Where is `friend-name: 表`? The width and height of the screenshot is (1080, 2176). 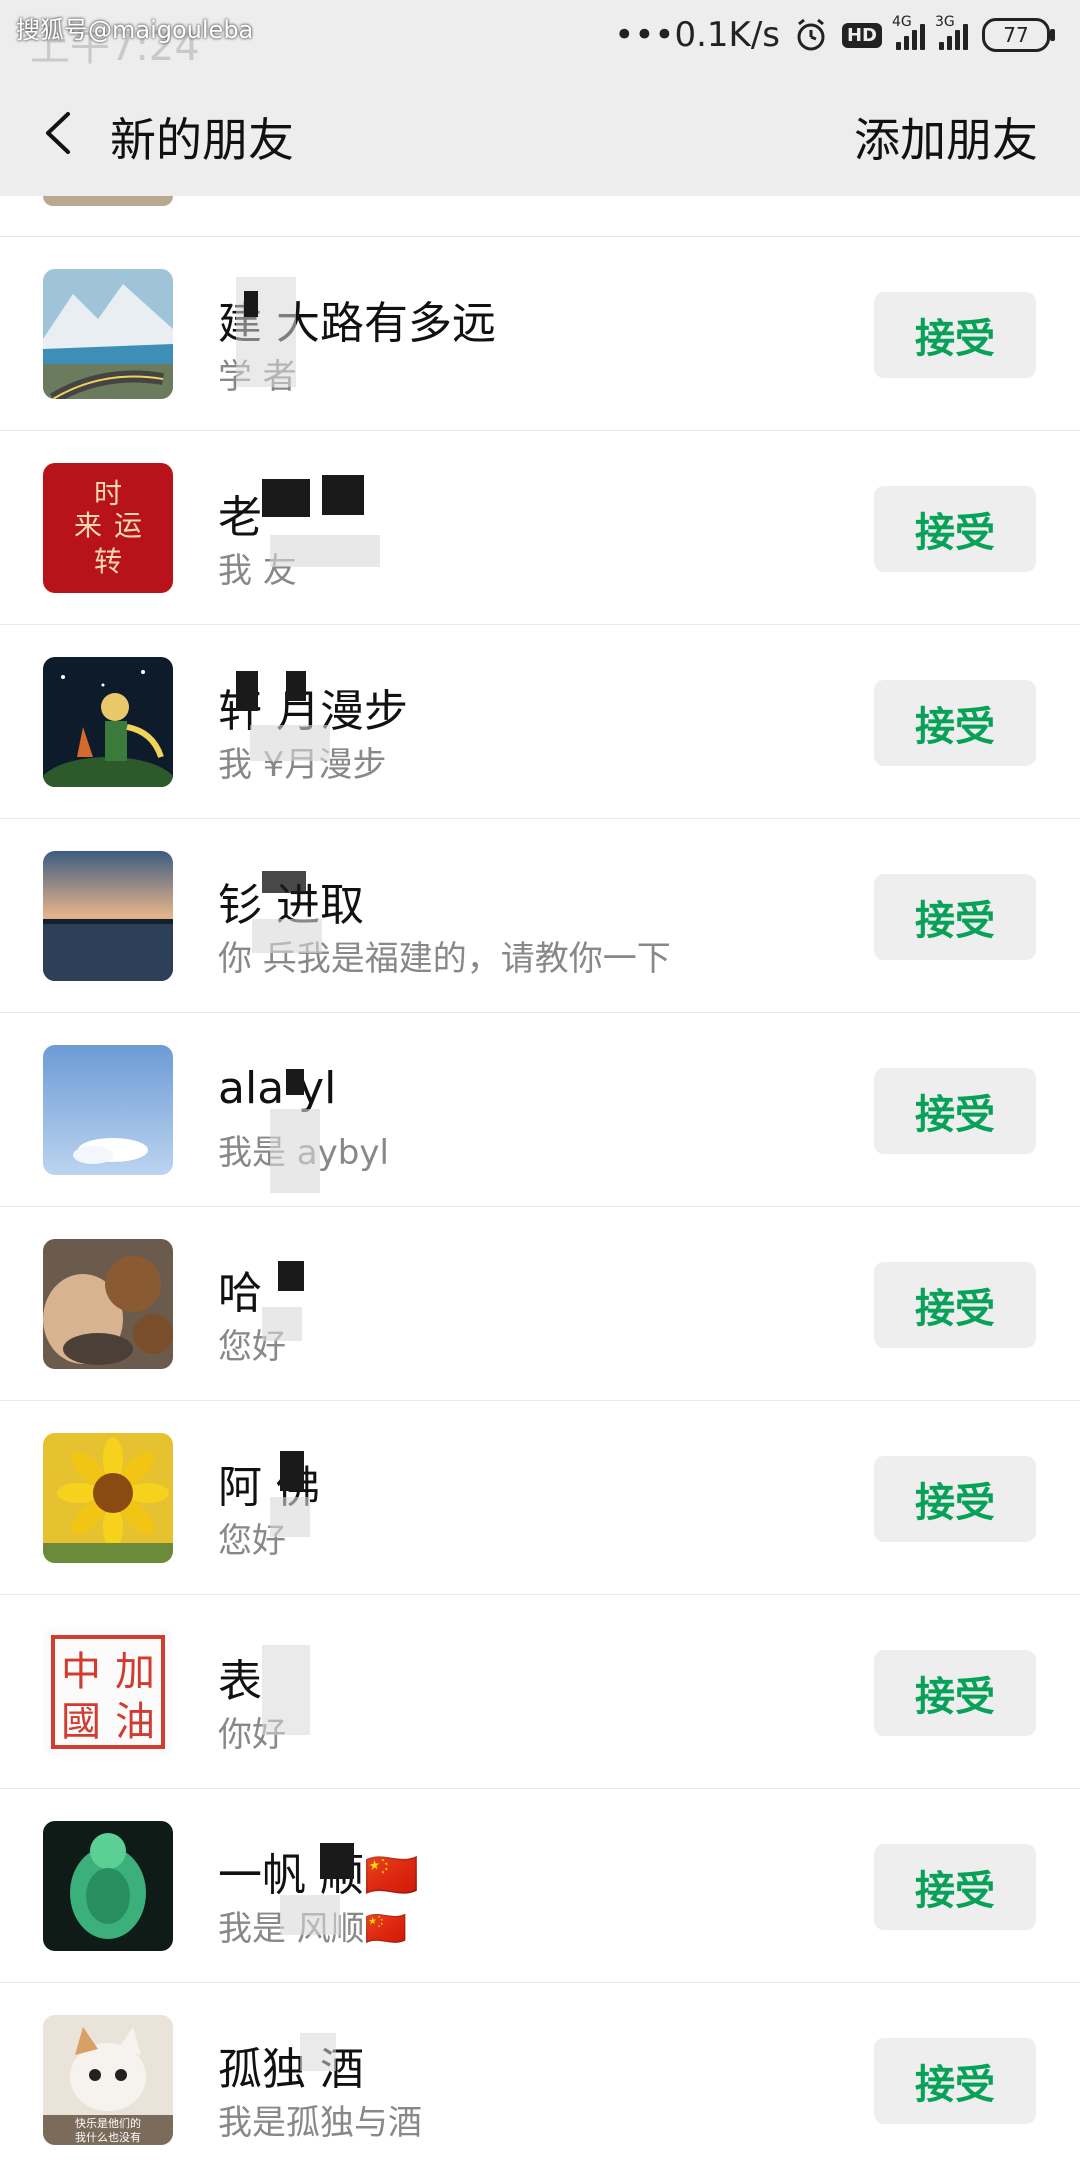
friend-name: 表 is located at coordinates (240, 1681).